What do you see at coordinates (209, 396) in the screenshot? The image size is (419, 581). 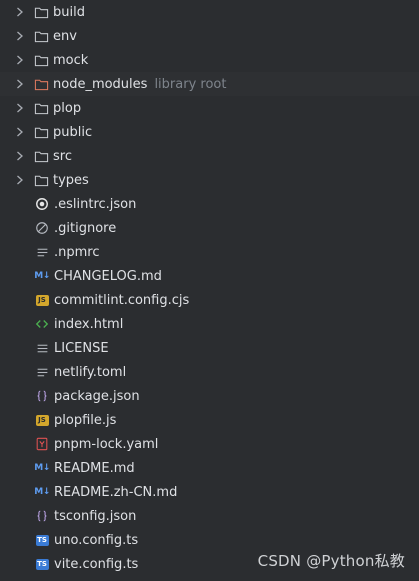 I see `tree-file-package-json: package.json` at bounding box center [209, 396].